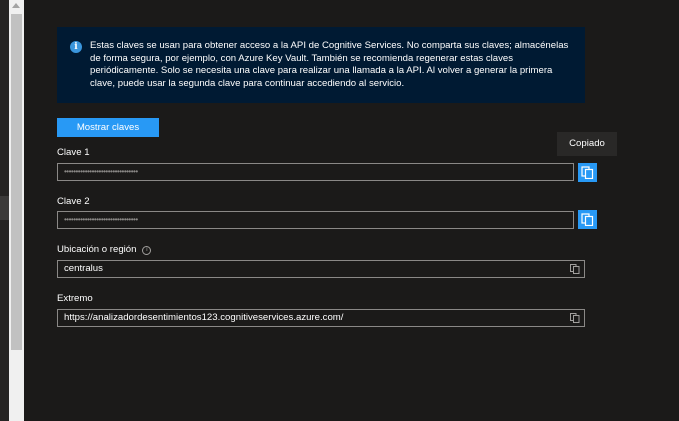  I want to click on region-value: centralus, so click(83, 268).